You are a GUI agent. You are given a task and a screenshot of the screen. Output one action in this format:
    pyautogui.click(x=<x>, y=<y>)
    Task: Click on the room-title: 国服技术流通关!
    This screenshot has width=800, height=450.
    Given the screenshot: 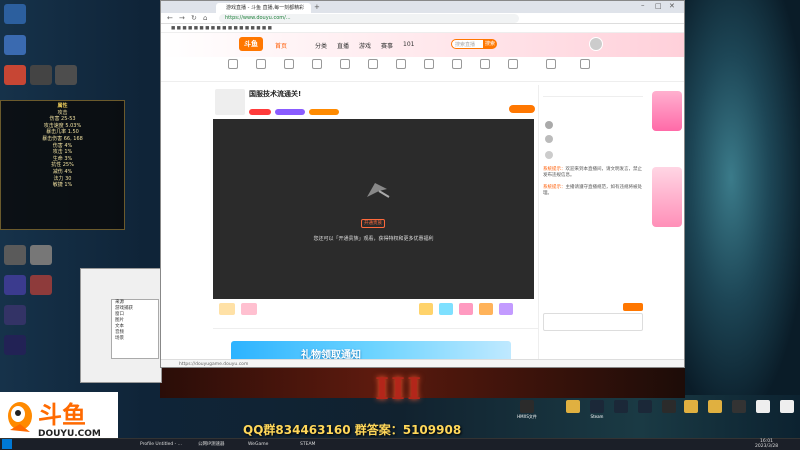 What is the action you would take?
    pyautogui.click(x=275, y=94)
    